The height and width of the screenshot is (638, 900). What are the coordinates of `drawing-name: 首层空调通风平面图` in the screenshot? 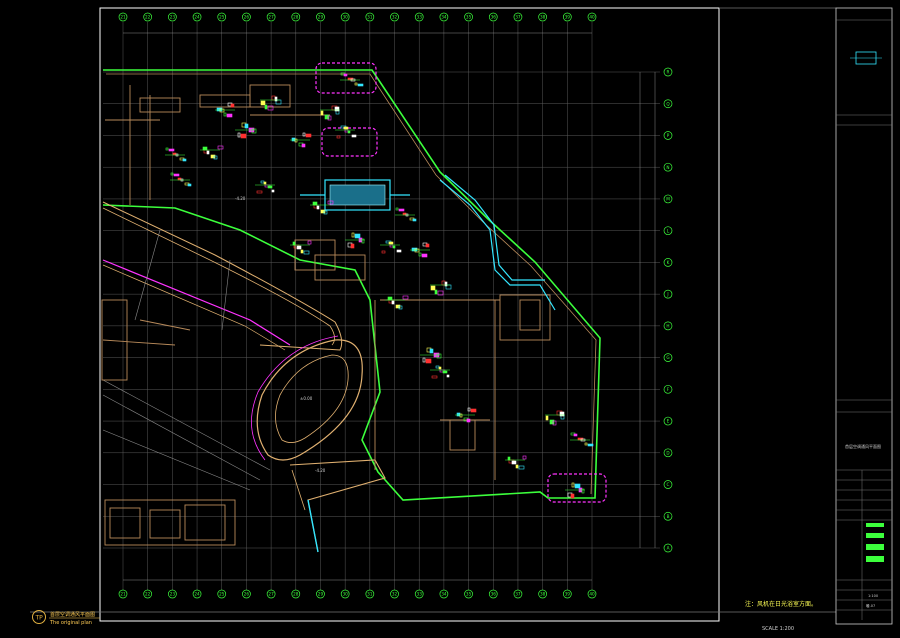 It's located at (863, 446).